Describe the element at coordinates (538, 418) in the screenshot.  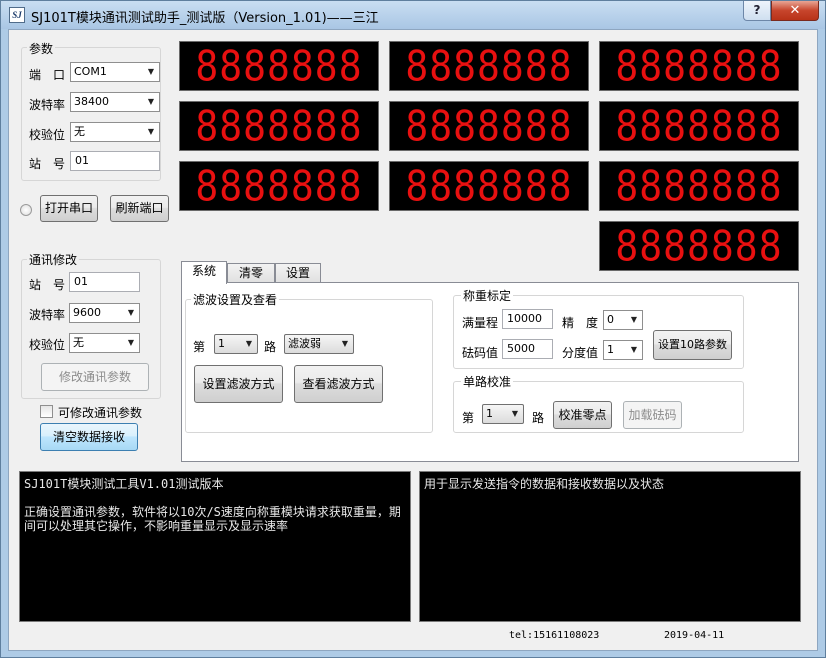
I see `single-suffix: 路` at that location.